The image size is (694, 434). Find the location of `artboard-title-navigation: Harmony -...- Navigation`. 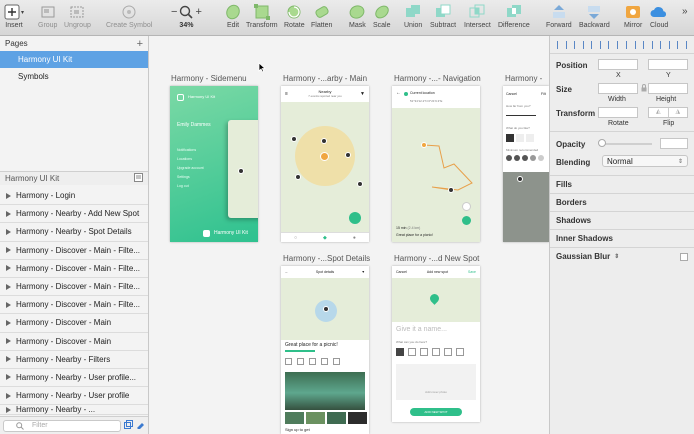

artboard-title-navigation: Harmony -...- Navigation is located at coordinates (437, 78).